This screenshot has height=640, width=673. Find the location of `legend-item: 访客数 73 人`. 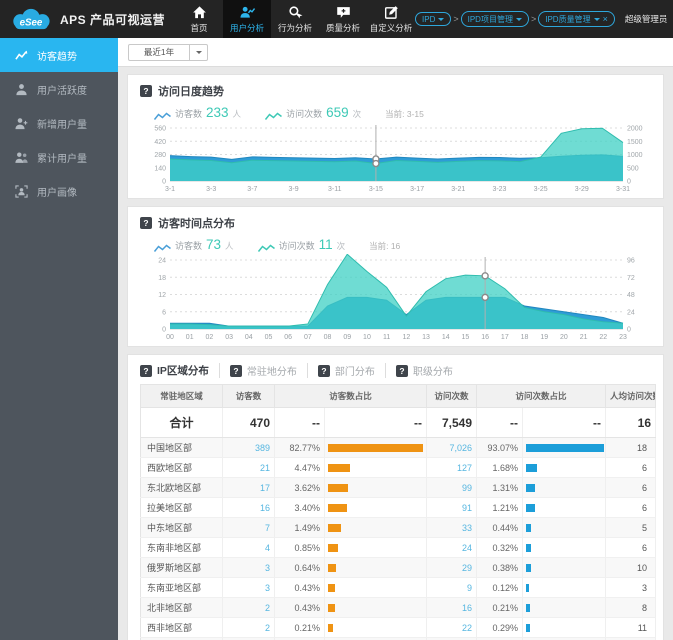

legend-item: 访客数 73 人 is located at coordinates (193, 244).